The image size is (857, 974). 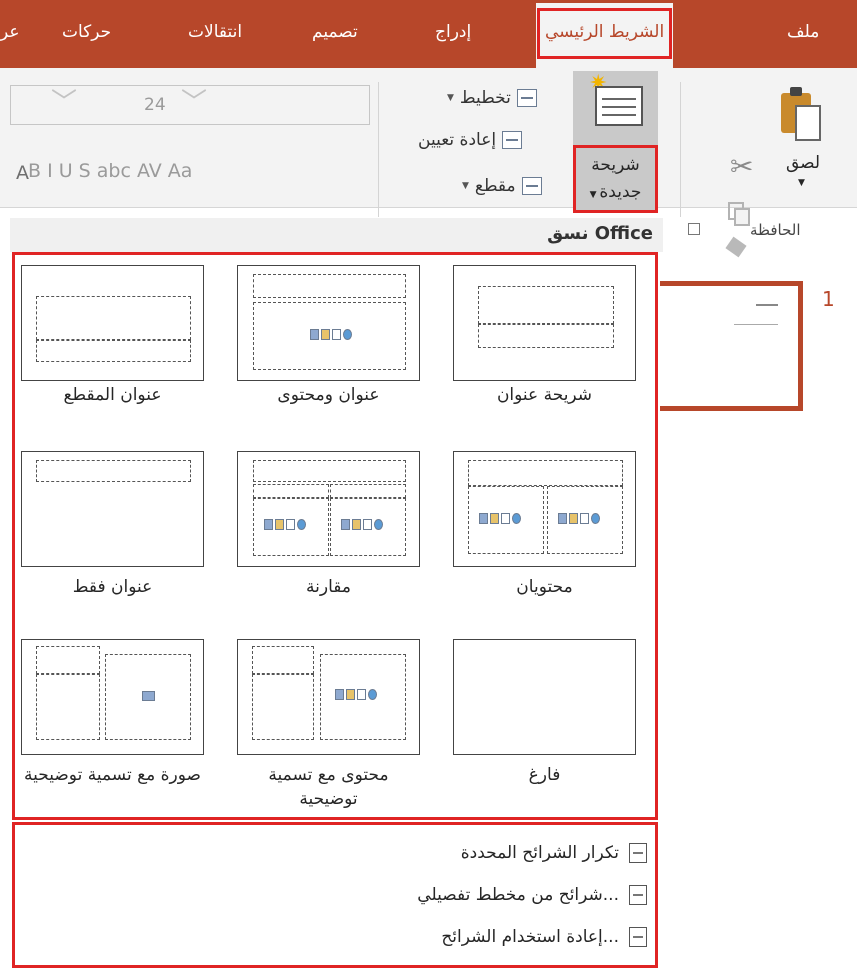 What do you see at coordinates (512, 140) in the screenshot?
I see `reset-icon` at bounding box center [512, 140].